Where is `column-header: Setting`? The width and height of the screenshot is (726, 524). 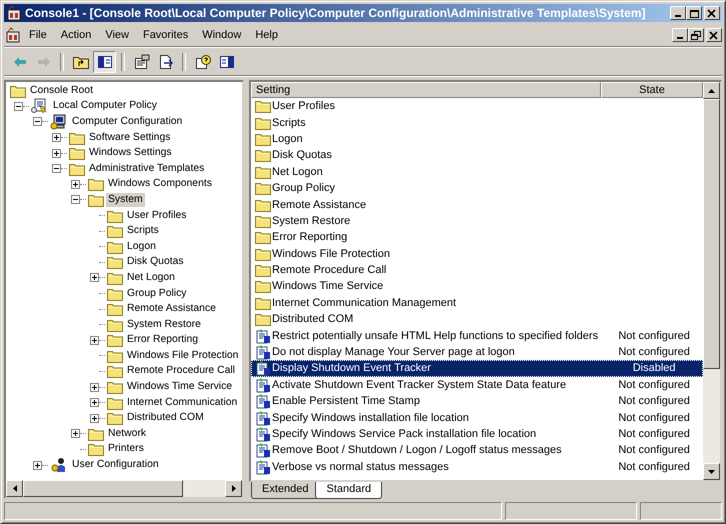 column-header: Setting is located at coordinates (426, 90).